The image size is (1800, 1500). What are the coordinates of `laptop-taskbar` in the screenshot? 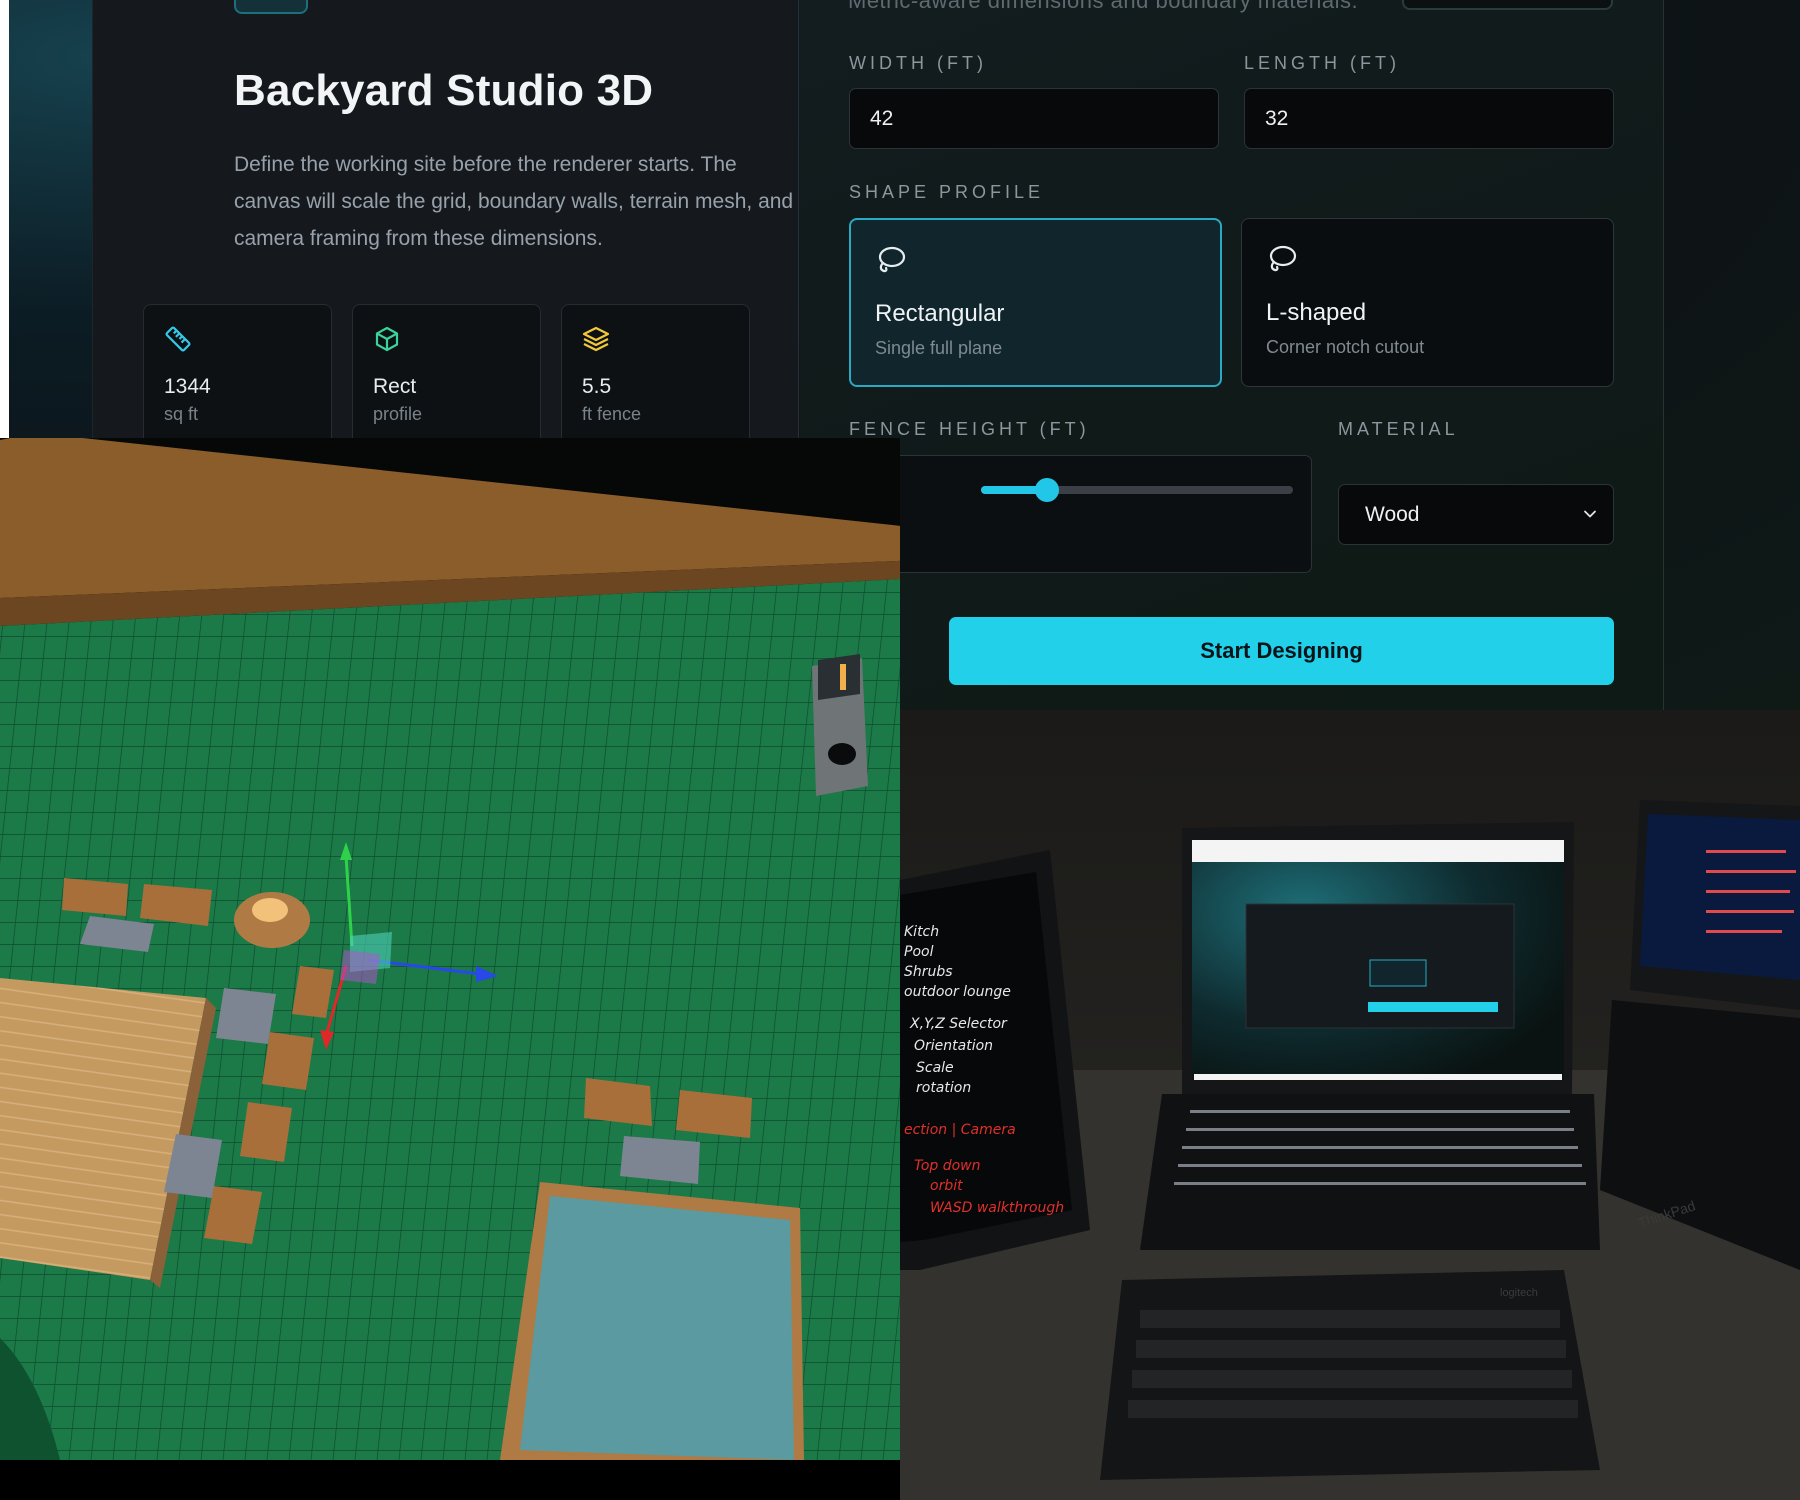 It's located at (1378, 1077).